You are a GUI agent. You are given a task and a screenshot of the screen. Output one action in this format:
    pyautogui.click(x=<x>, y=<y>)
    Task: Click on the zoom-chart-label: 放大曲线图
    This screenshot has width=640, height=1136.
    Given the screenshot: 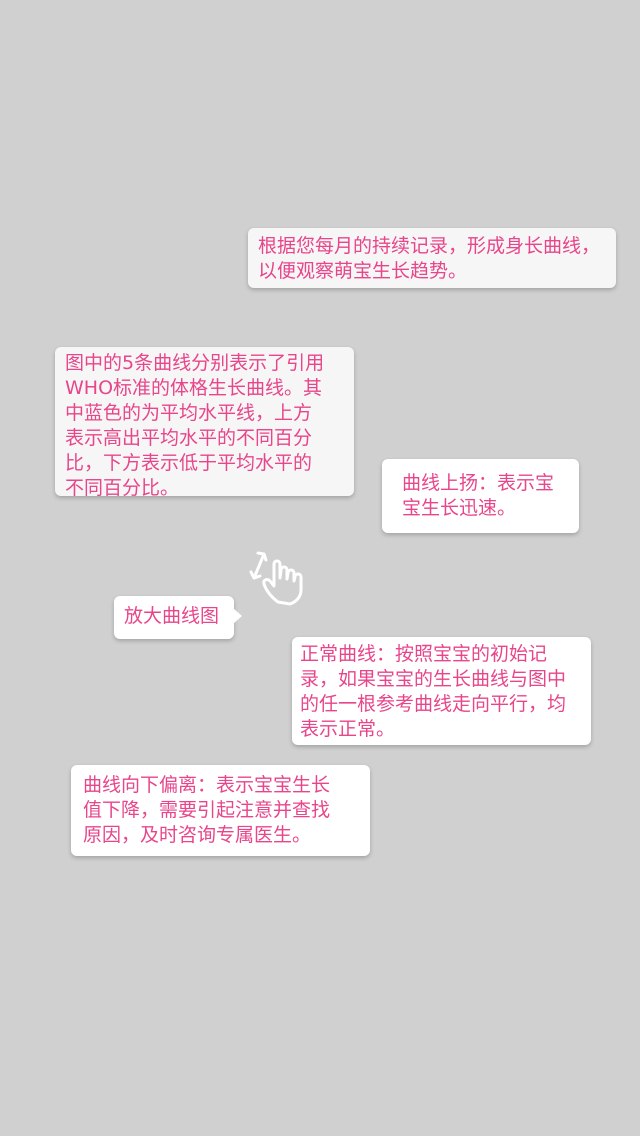 What is the action you would take?
    pyautogui.click(x=178, y=617)
    